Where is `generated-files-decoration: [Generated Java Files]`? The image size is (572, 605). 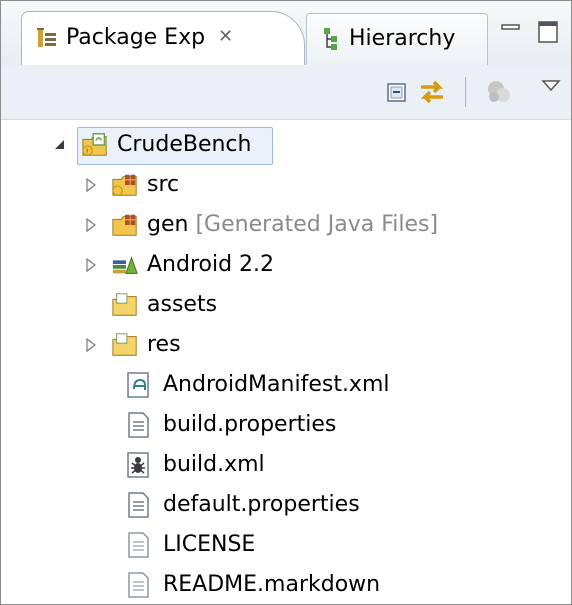 generated-files-decoration: [Generated Java Files] is located at coordinates (317, 224).